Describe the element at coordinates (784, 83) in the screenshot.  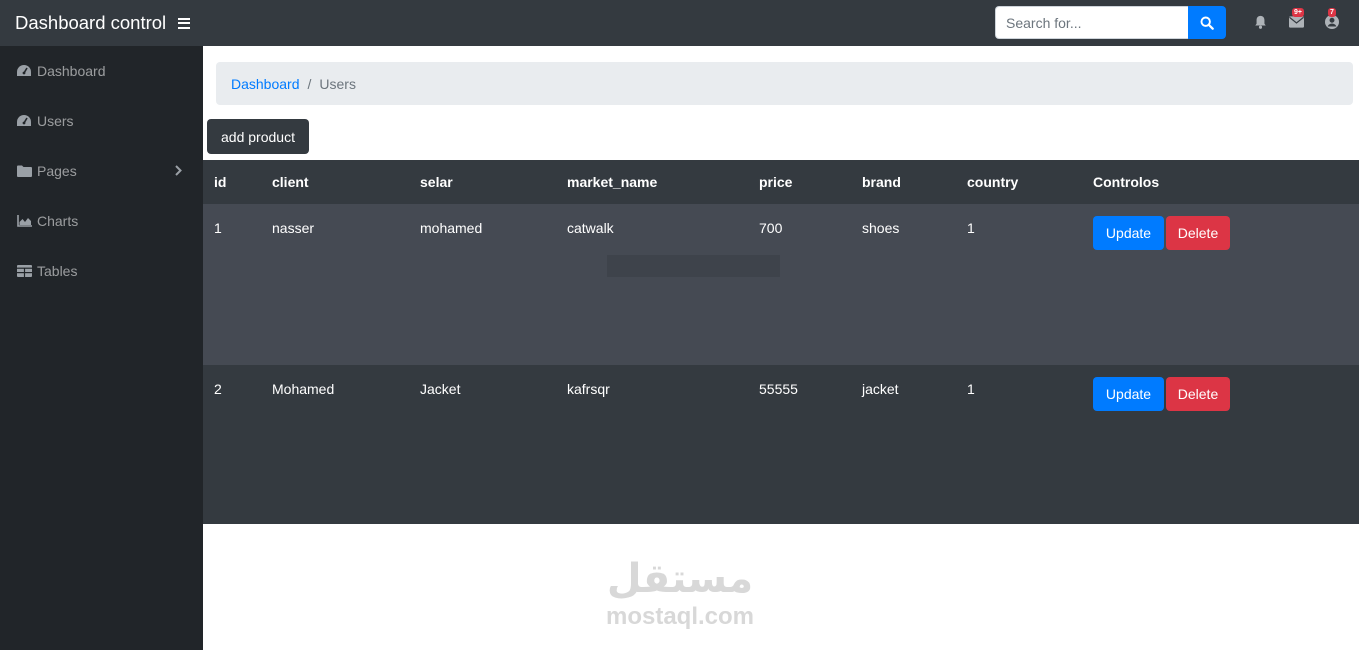
I see `breadcrumb: Dashboard / Users` at that location.